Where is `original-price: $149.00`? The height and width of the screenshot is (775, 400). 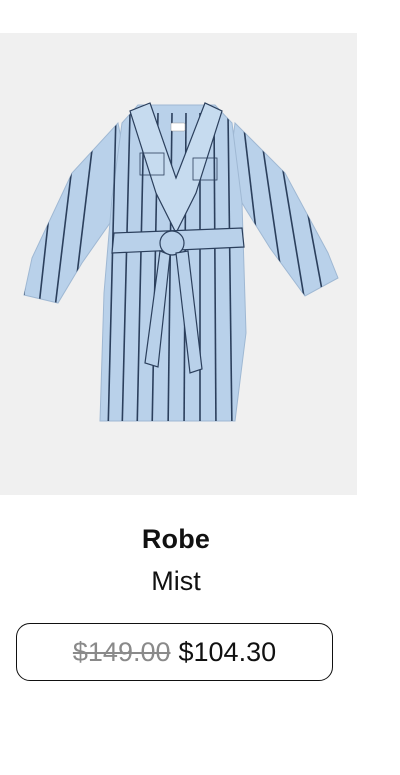
original-price: $149.00 is located at coordinates (121, 651).